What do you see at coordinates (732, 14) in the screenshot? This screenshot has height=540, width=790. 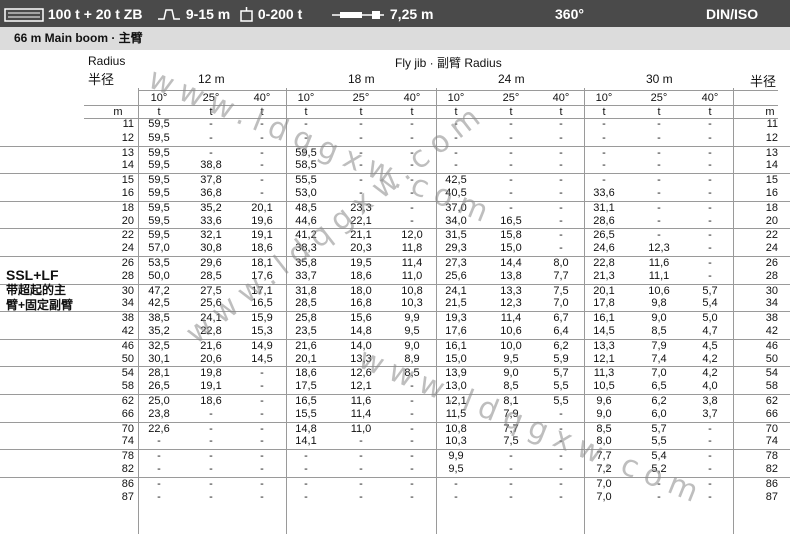 I see `standard-value: DIN/ISO` at bounding box center [732, 14].